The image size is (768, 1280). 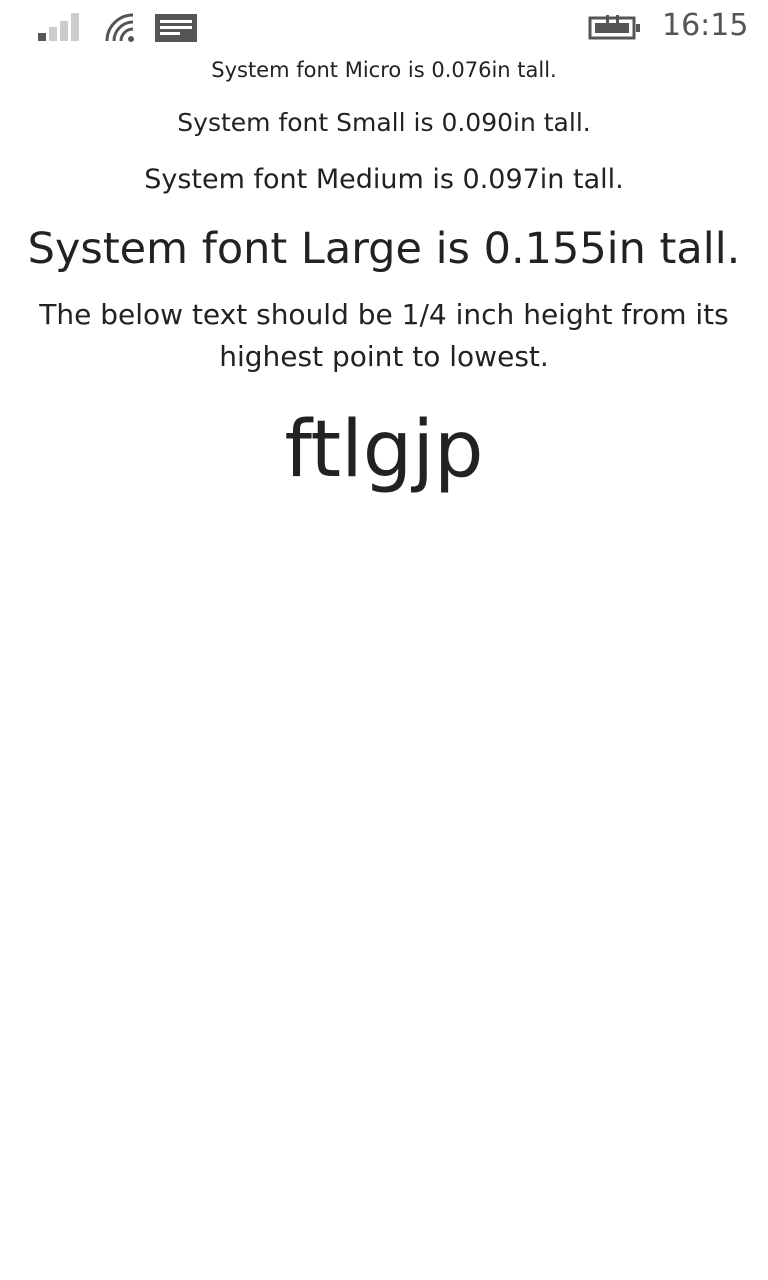 I want to click on status-bar: 16:15, so click(x=384, y=28).